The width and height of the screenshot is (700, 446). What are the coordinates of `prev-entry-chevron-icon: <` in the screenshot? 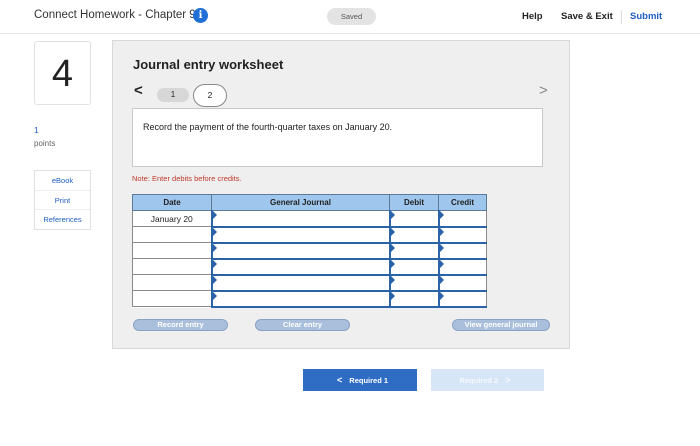 It's located at (138, 90).